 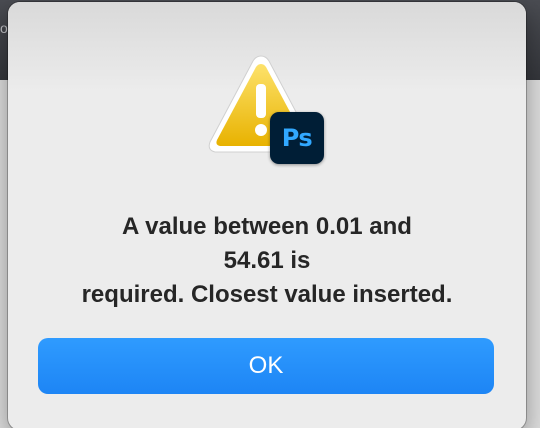 I want to click on background-partial-text: o, so click(x=4, y=28).